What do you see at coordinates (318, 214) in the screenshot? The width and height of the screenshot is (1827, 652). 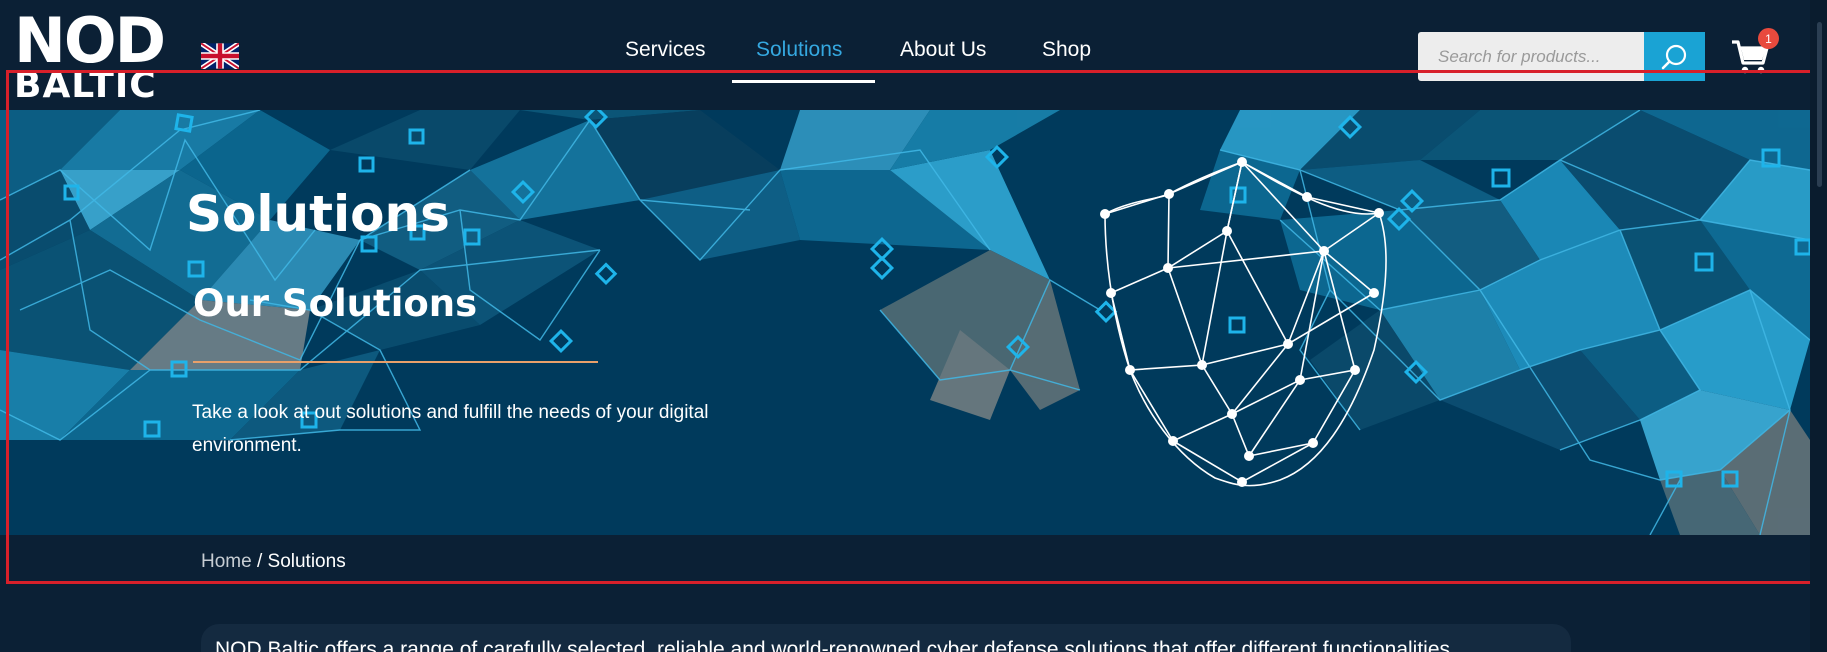 I see `page-title: Solutions` at bounding box center [318, 214].